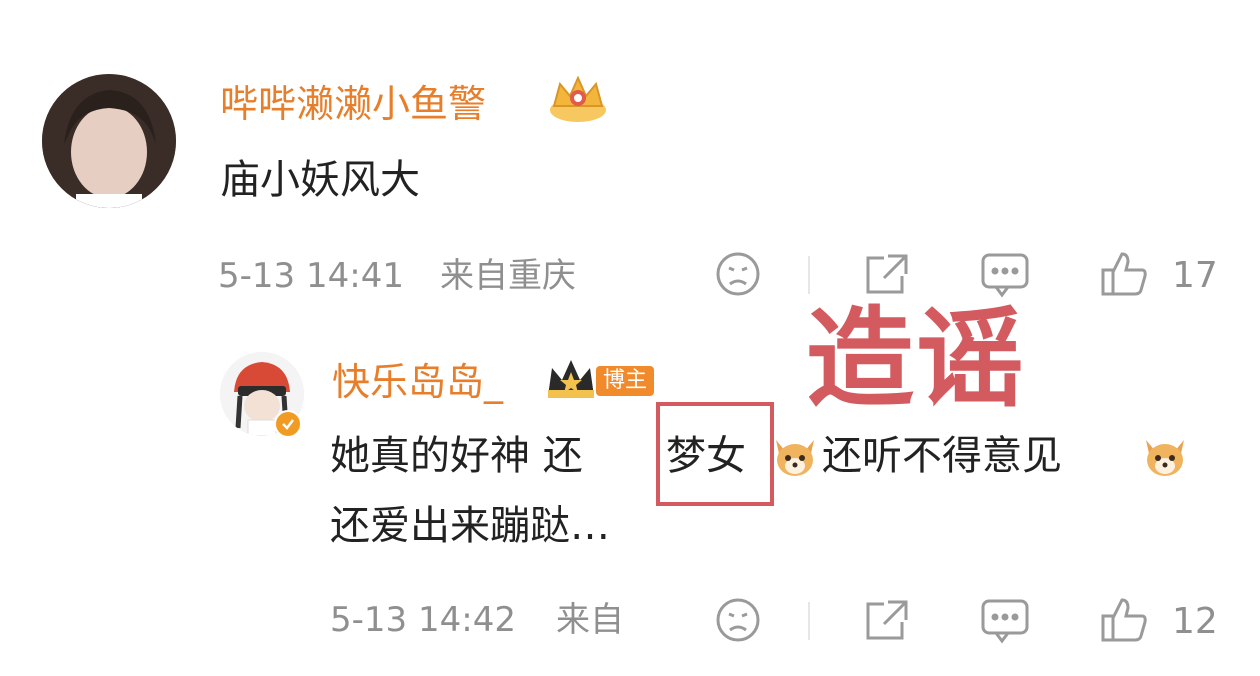 The image size is (1260, 676). What do you see at coordinates (942, 456) in the screenshot?
I see `comment-text-2-part2: 还听不得意见` at bounding box center [942, 456].